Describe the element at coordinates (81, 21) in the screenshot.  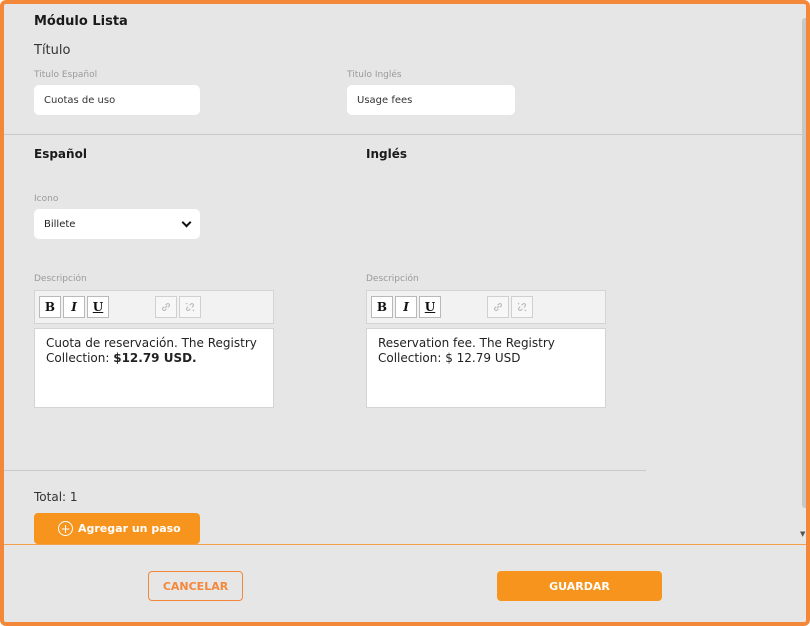
I see `module-title: Módulo Lista` at that location.